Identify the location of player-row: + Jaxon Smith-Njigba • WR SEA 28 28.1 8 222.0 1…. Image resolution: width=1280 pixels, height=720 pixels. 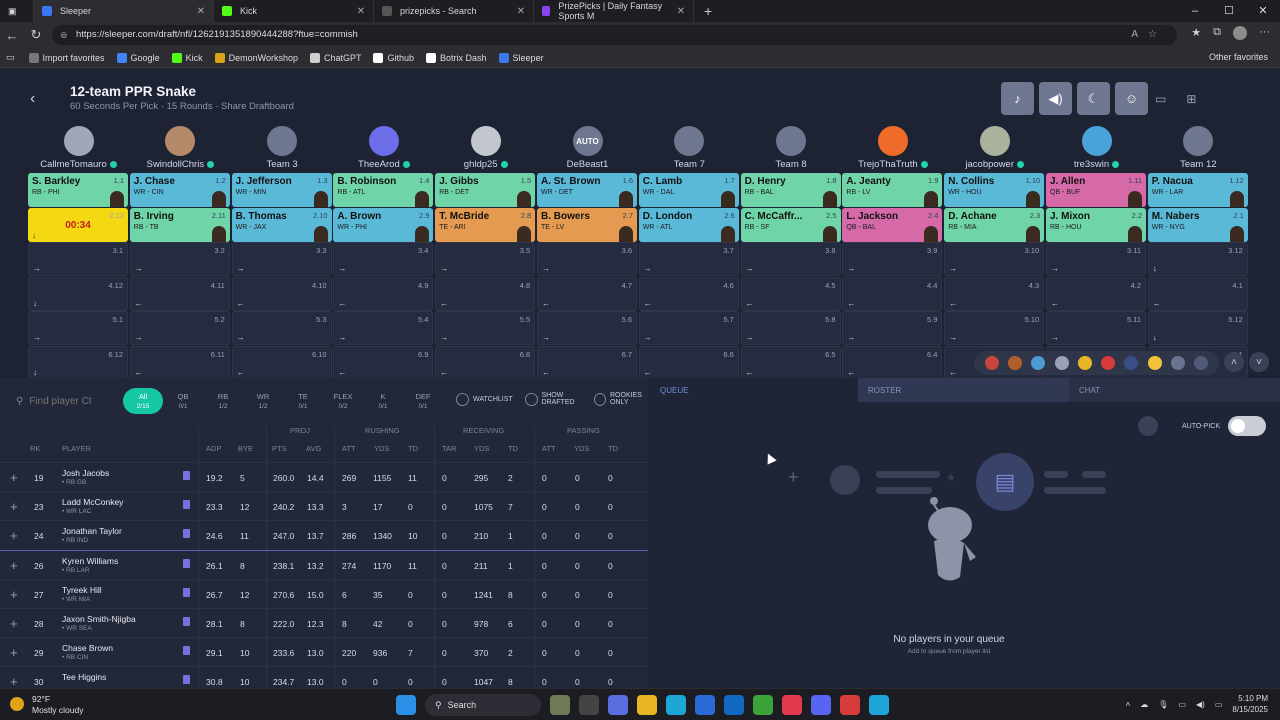
(324, 622).